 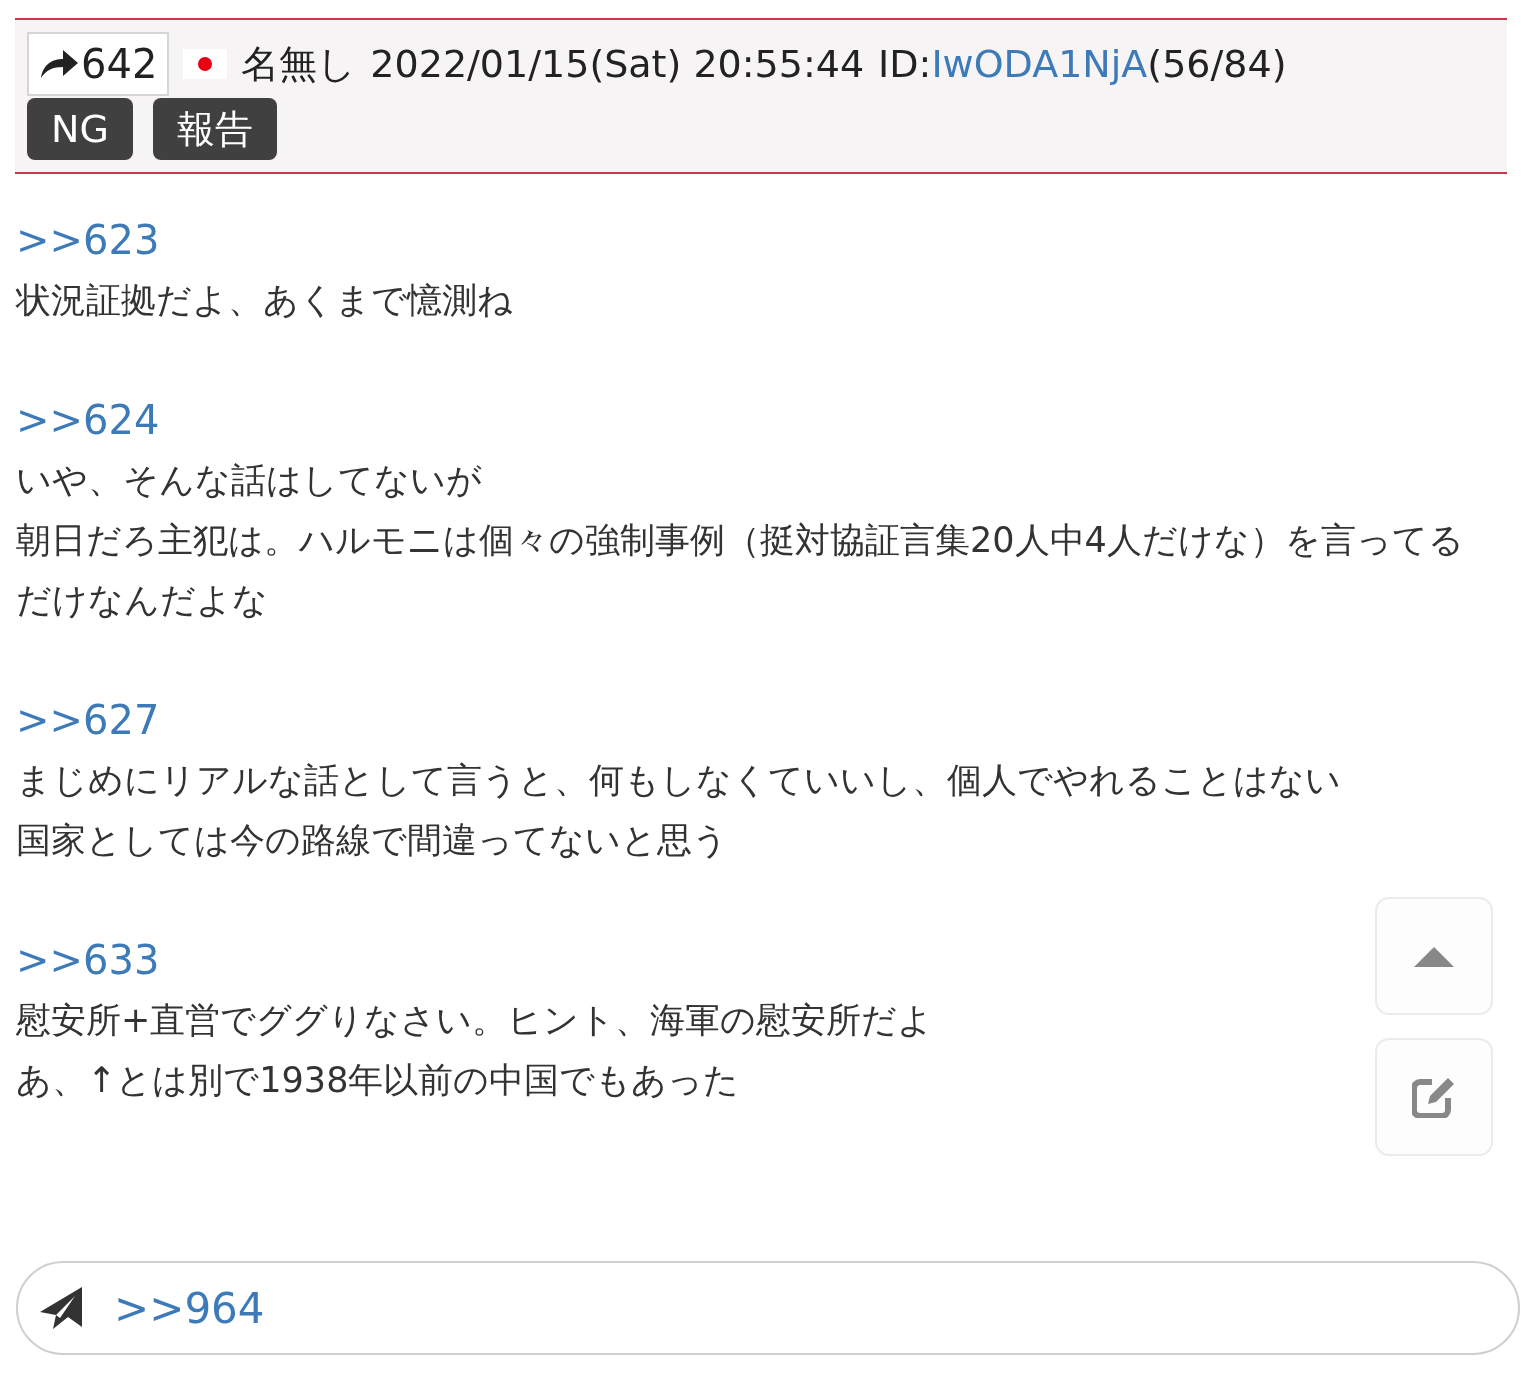 What do you see at coordinates (88, 240) in the screenshot?
I see `reply-anchor-link: >>623` at bounding box center [88, 240].